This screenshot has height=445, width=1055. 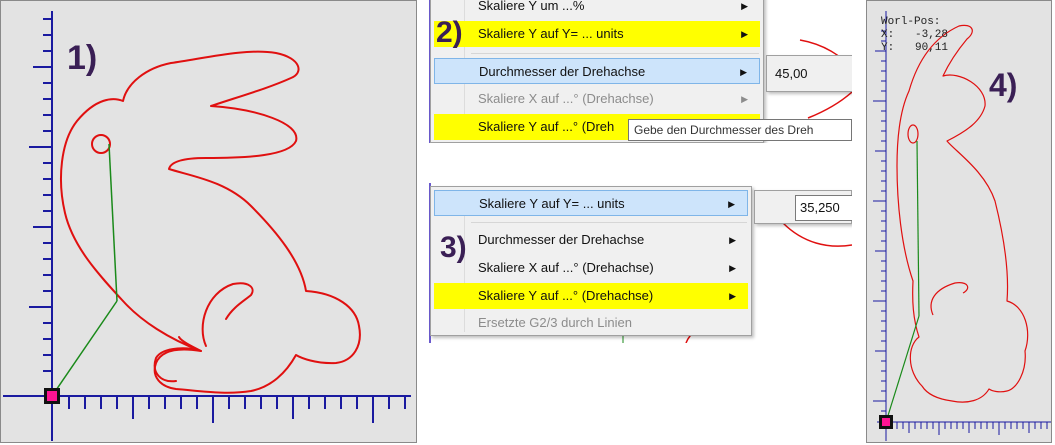 What do you see at coordinates (823, 208) in the screenshot?
I see `units-value-field: 35,250` at bounding box center [823, 208].